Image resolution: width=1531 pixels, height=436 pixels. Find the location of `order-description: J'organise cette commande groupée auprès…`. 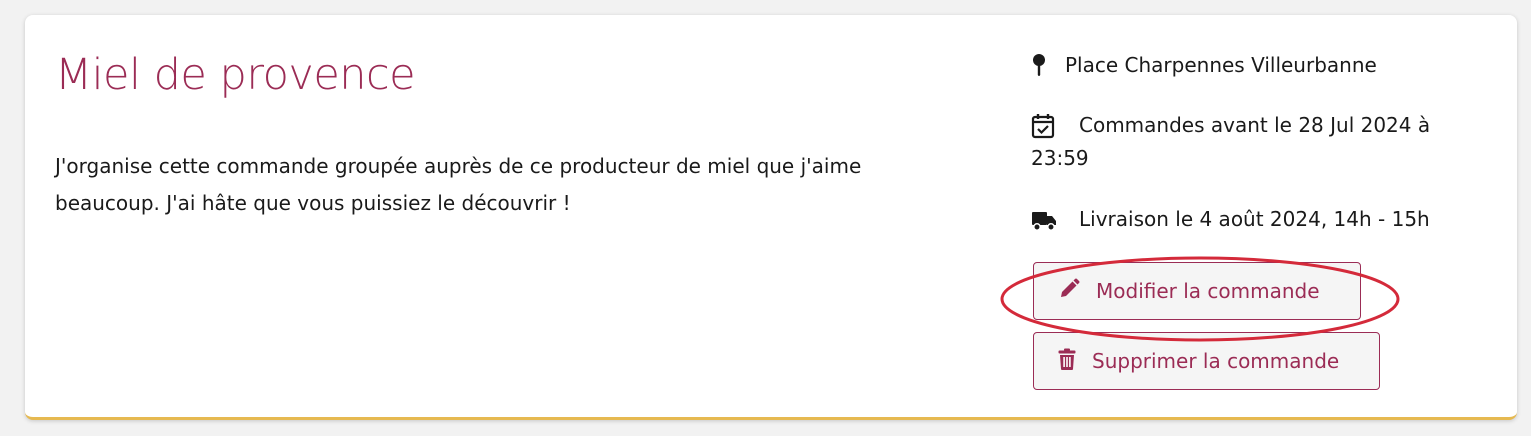

order-description: J'organise cette commande groupée auprès… is located at coordinates (458, 184).